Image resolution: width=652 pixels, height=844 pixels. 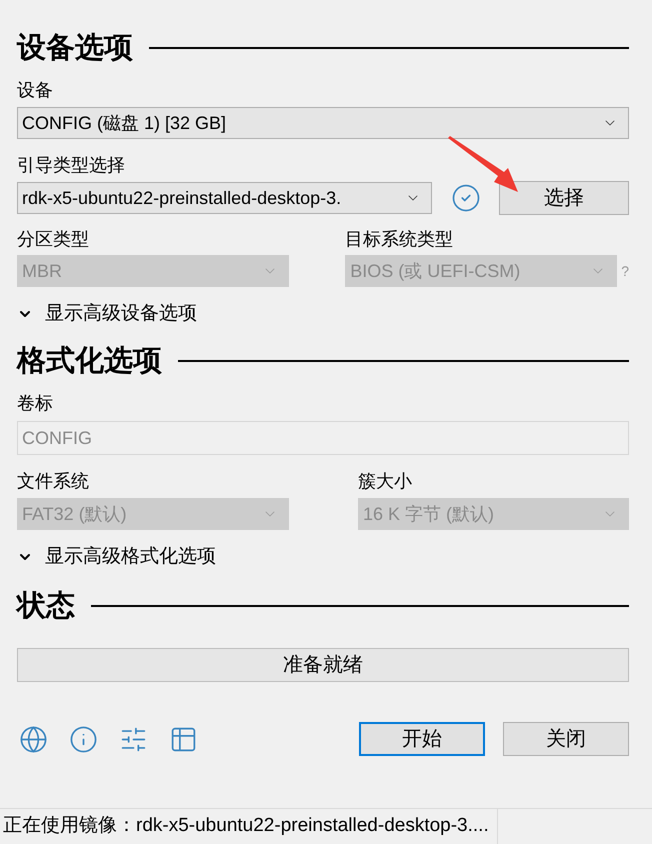 What do you see at coordinates (53, 481) in the screenshot?
I see `field-label: 文件系统` at bounding box center [53, 481].